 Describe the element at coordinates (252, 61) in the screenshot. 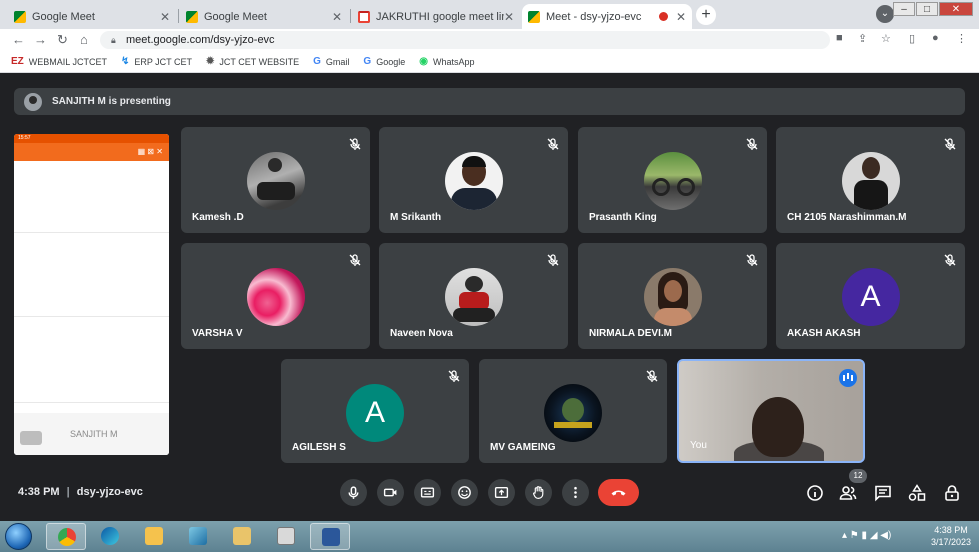

I see `bookmark-website: ✹ JCT CET WEBSITE` at that location.